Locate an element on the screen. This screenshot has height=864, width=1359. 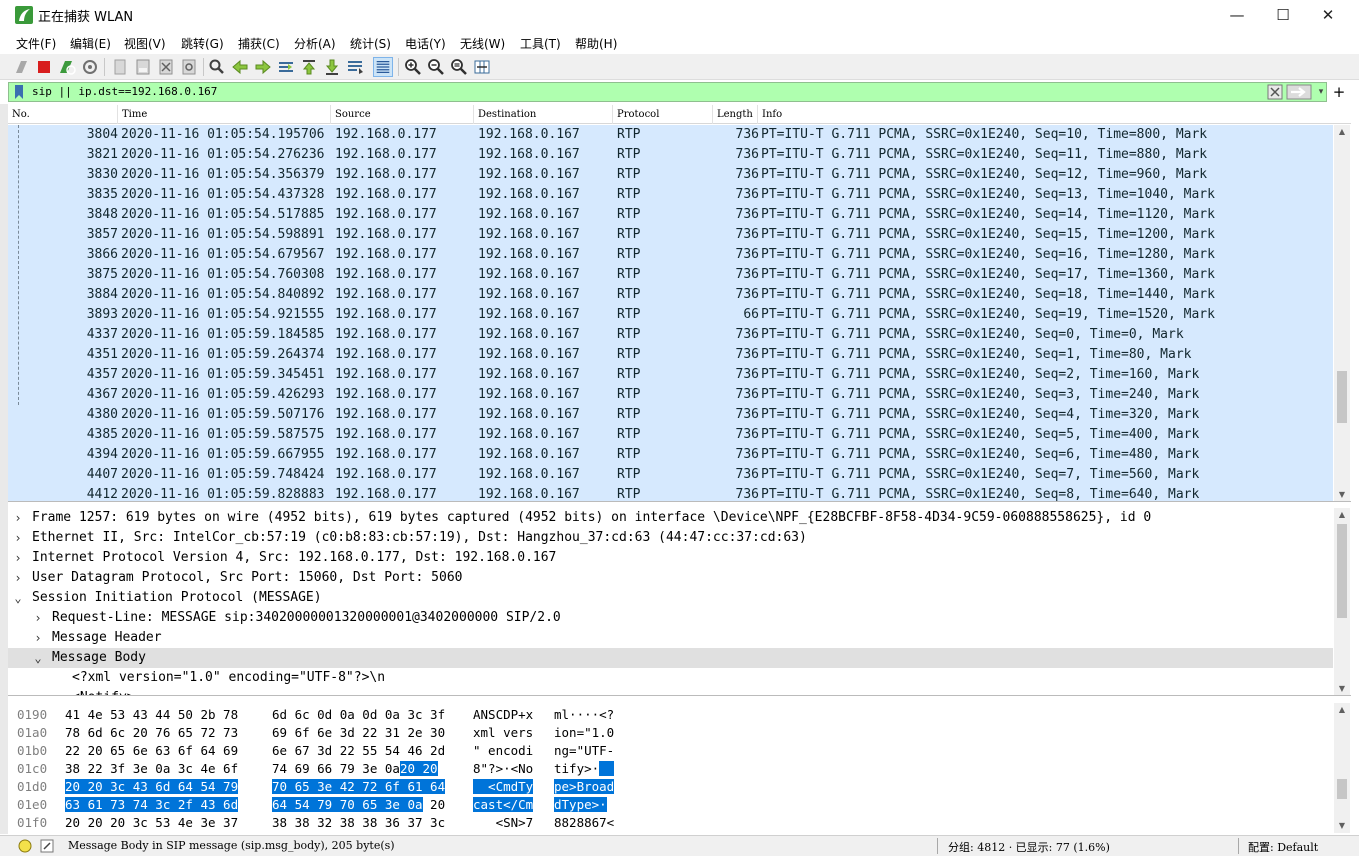
close-file-icon is located at coordinates (166, 67).